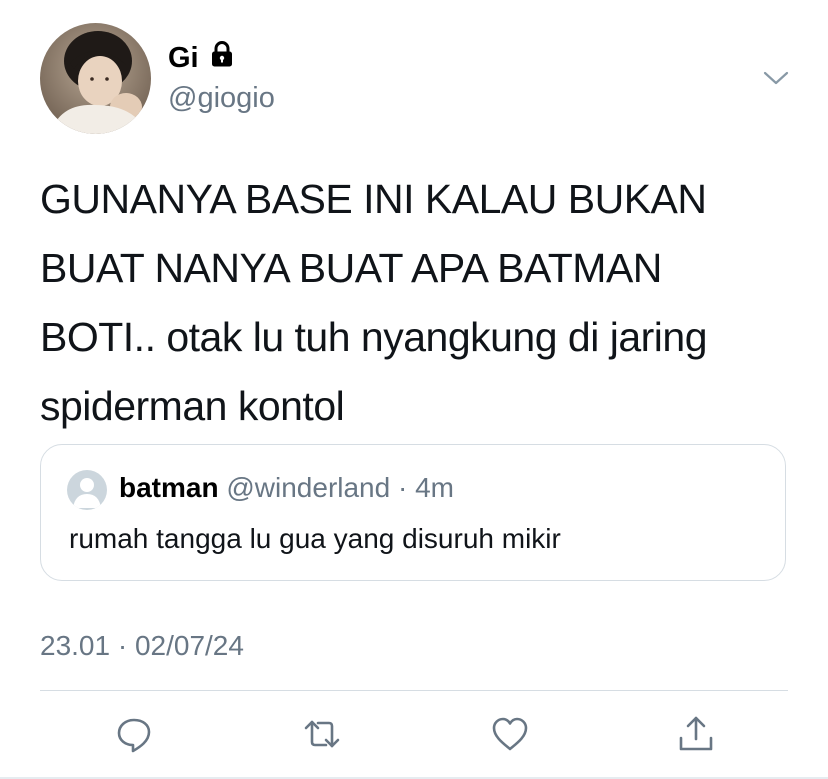 The image size is (828, 779). What do you see at coordinates (192, 406) in the screenshot?
I see `tweet-text-line: spiderman kontol` at bounding box center [192, 406].